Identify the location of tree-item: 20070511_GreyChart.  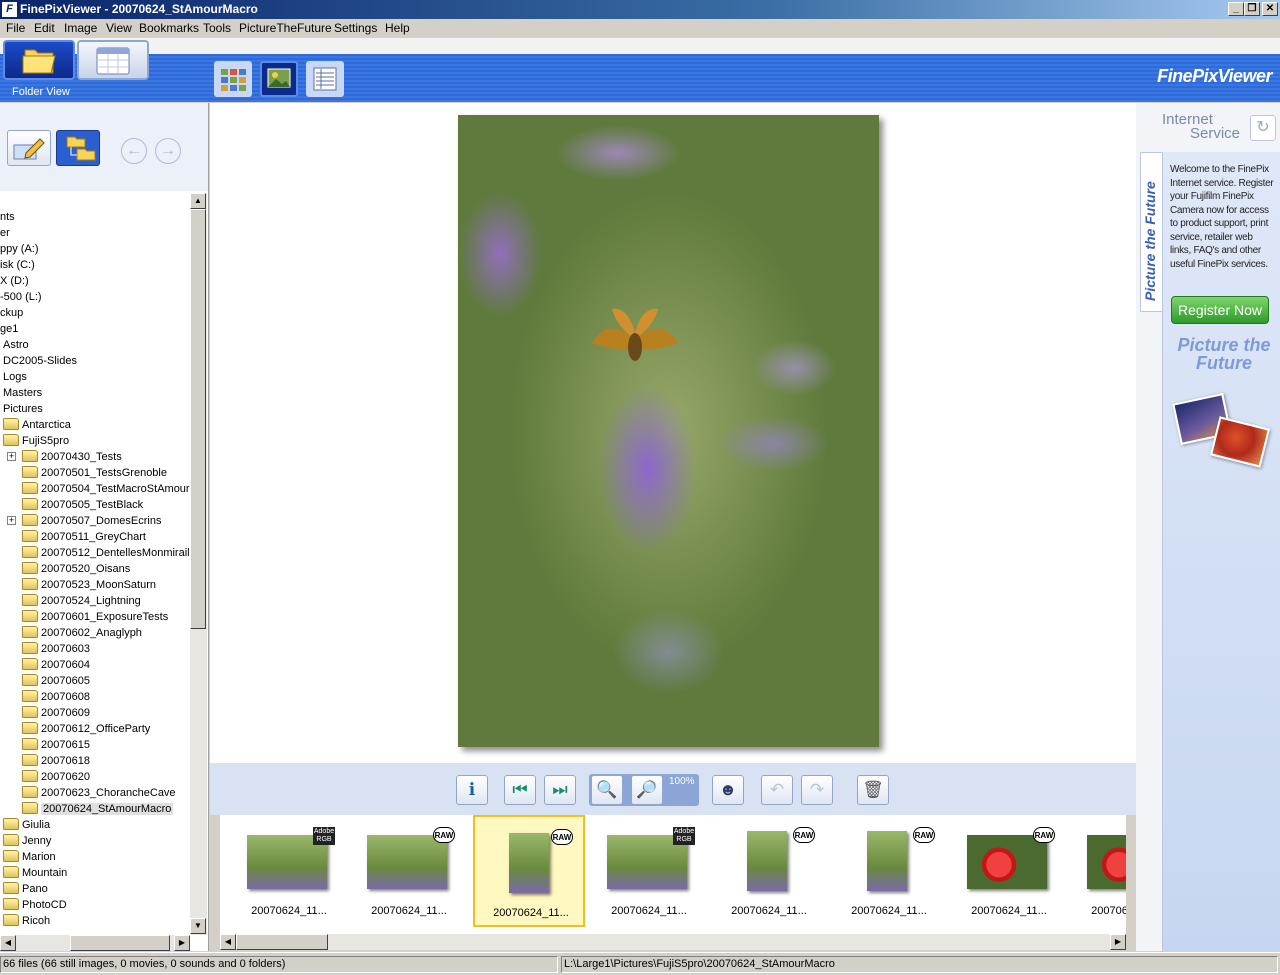
(84, 537).